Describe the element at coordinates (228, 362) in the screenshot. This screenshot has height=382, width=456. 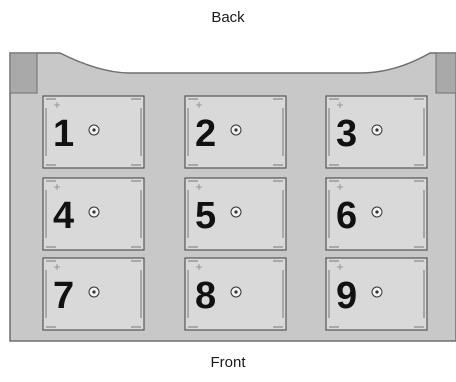
I see `front-label: Front` at that location.